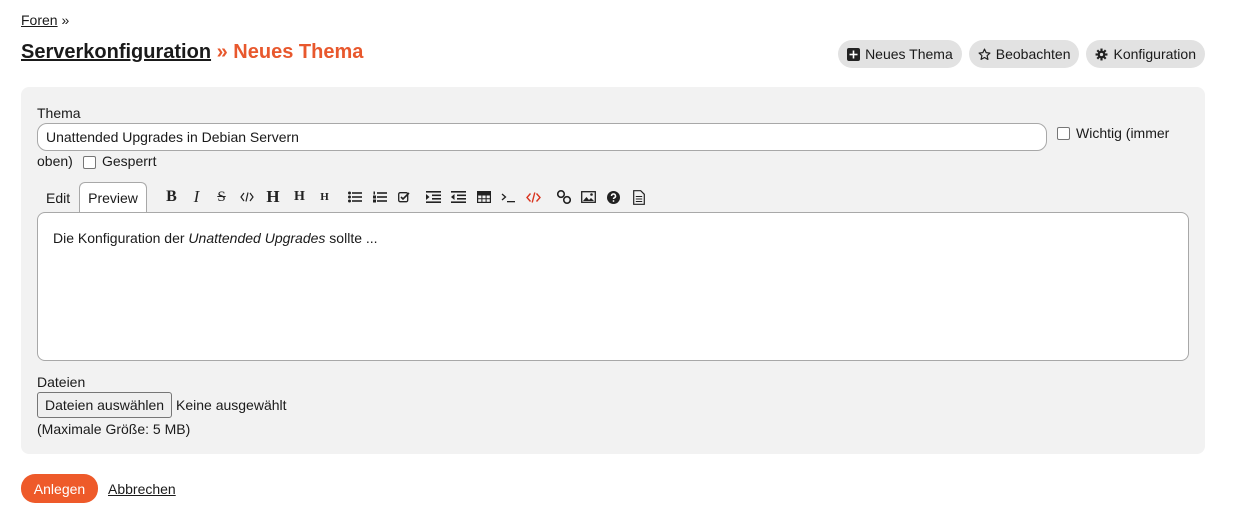 This screenshot has width=1248, height=521. I want to click on help-button, so click(613, 197).